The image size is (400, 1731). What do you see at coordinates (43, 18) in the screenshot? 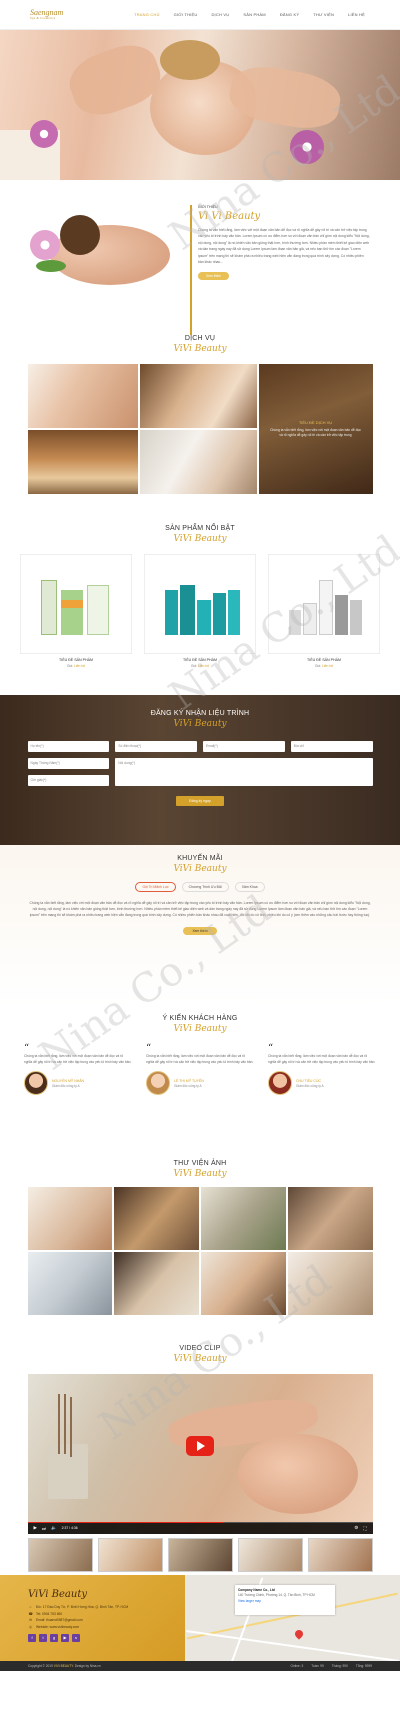
I see `logo-sub-text: Spa & Cosmetics` at bounding box center [43, 18].